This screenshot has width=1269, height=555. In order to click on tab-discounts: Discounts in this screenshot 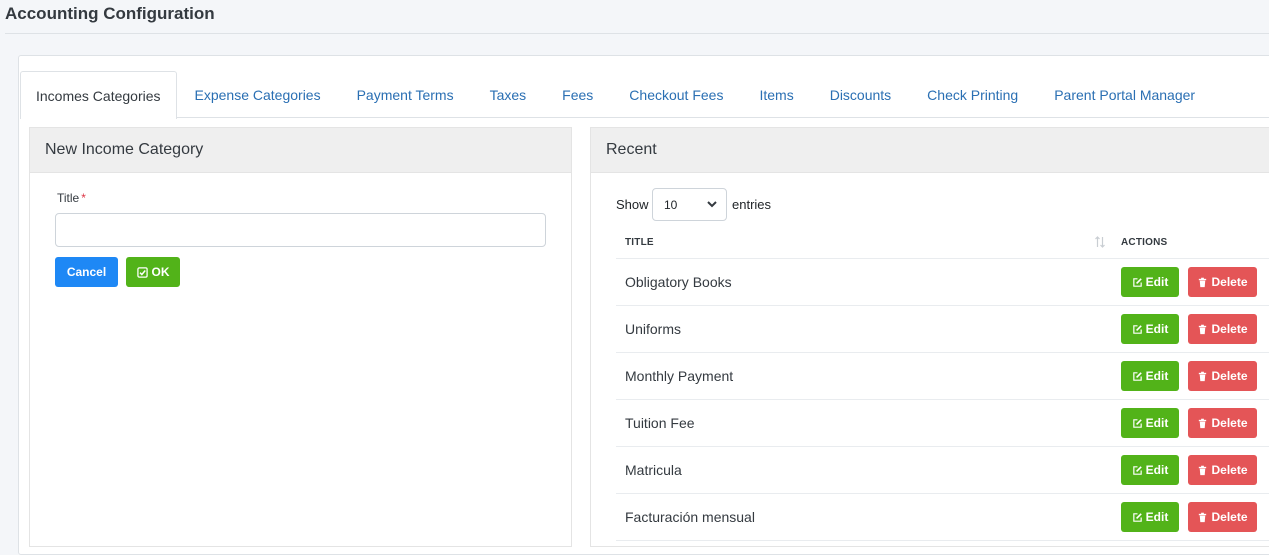, I will do `click(860, 94)`.